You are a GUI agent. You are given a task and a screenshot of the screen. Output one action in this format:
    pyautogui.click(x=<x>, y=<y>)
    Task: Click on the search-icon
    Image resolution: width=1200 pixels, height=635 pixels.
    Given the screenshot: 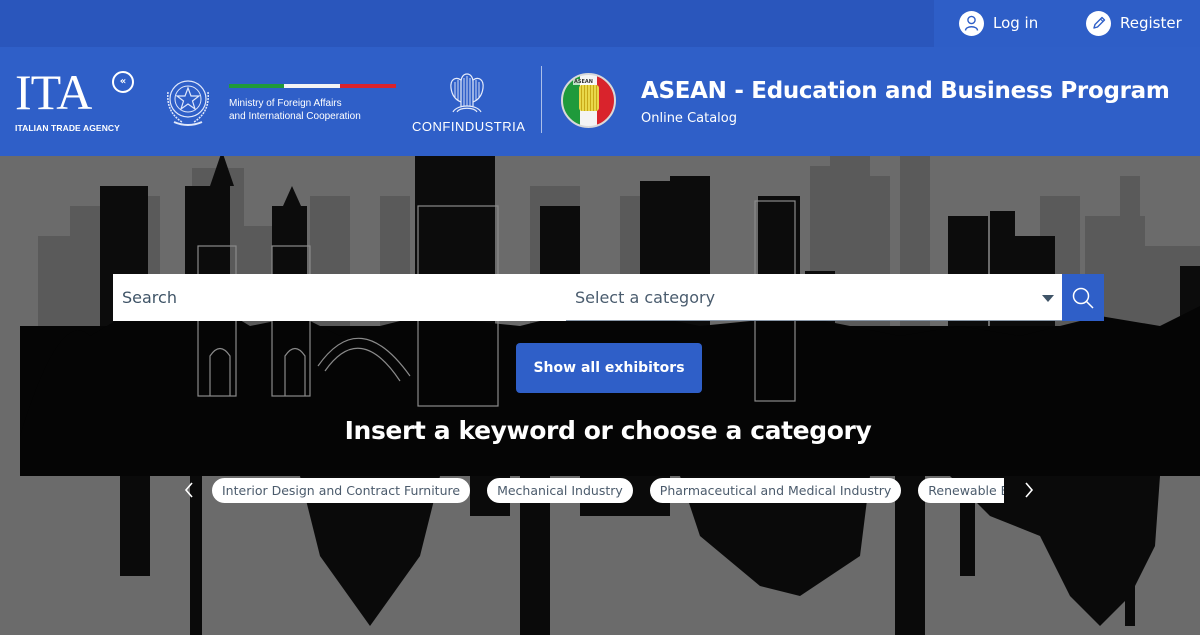 What is the action you would take?
    pyautogui.click(x=1083, y=298)
    